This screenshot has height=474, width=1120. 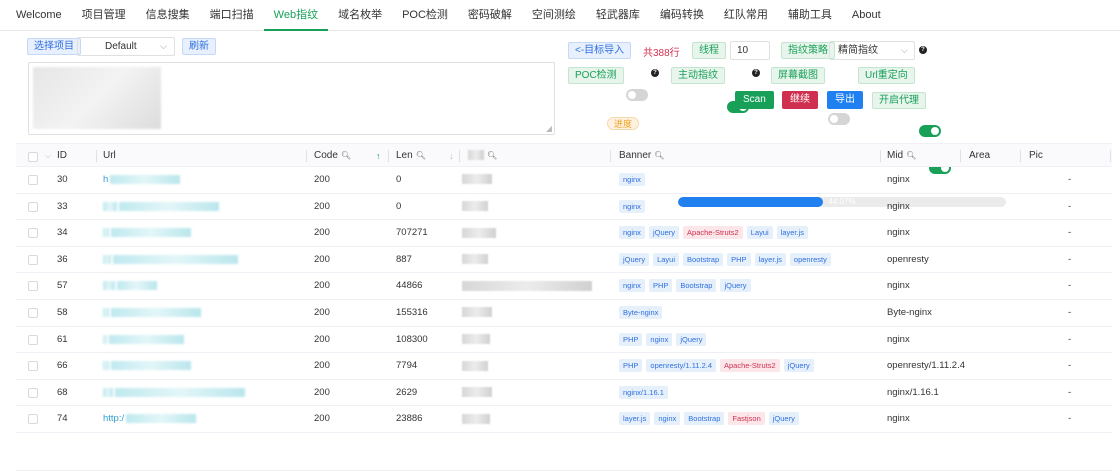 What do you see at coordinates (554, 15) in the screenshot?
I see `nav-tab-8: 空间测绘` at bounding box center [554, 15].